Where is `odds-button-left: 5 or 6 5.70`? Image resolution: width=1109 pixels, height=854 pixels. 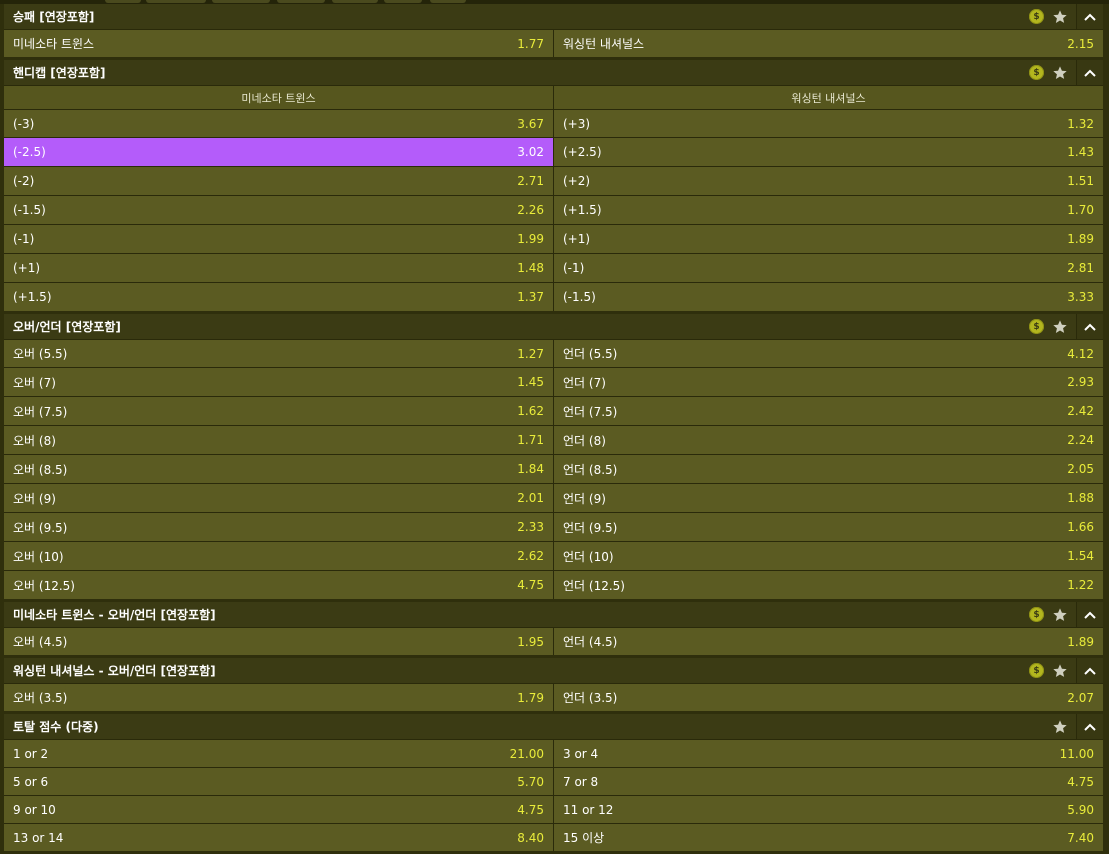 odds-button-left: 5 or 6 5.70 is located at coordinates (279, 781).